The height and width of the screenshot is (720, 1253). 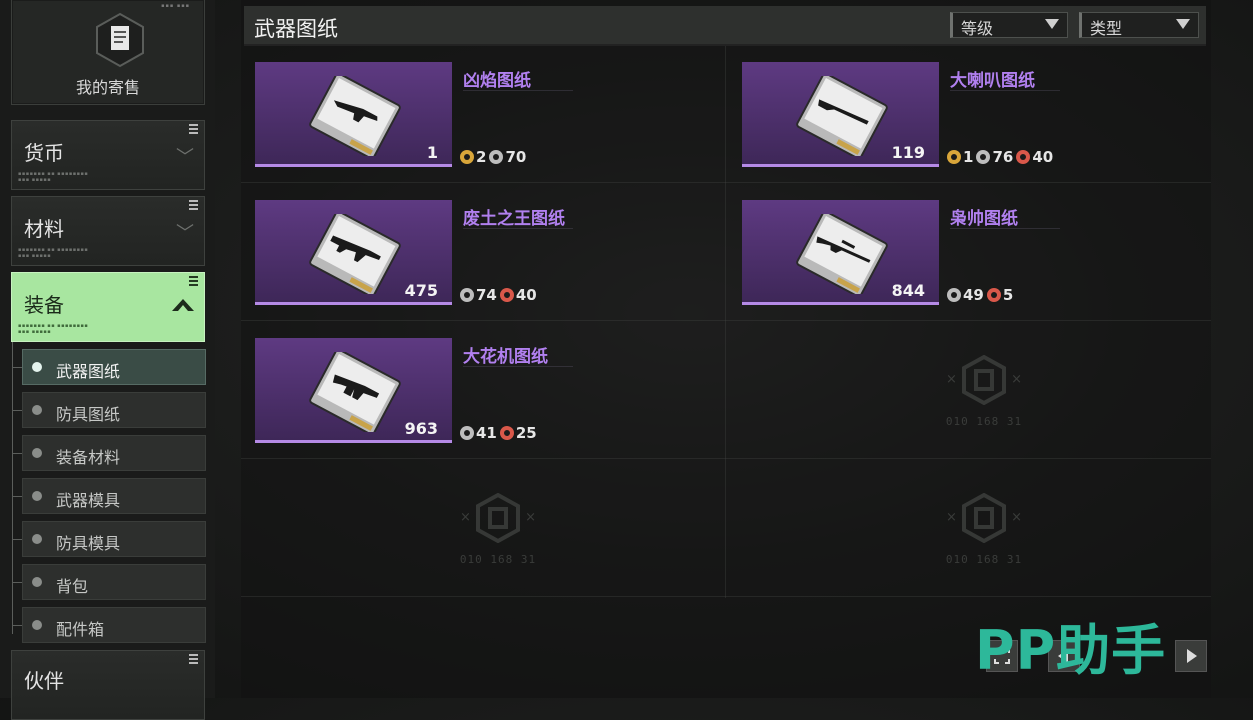 What do you see at coordinates (108, 307) in the screenshot?
I see `category-equipment: 装备 ▪▪▪▪▪▪▪ ▪▪ ▪▪▪▪▪▪▪▪ ▪▪▪ ▪▪▪▪▪` at bounding box center [108, 307].